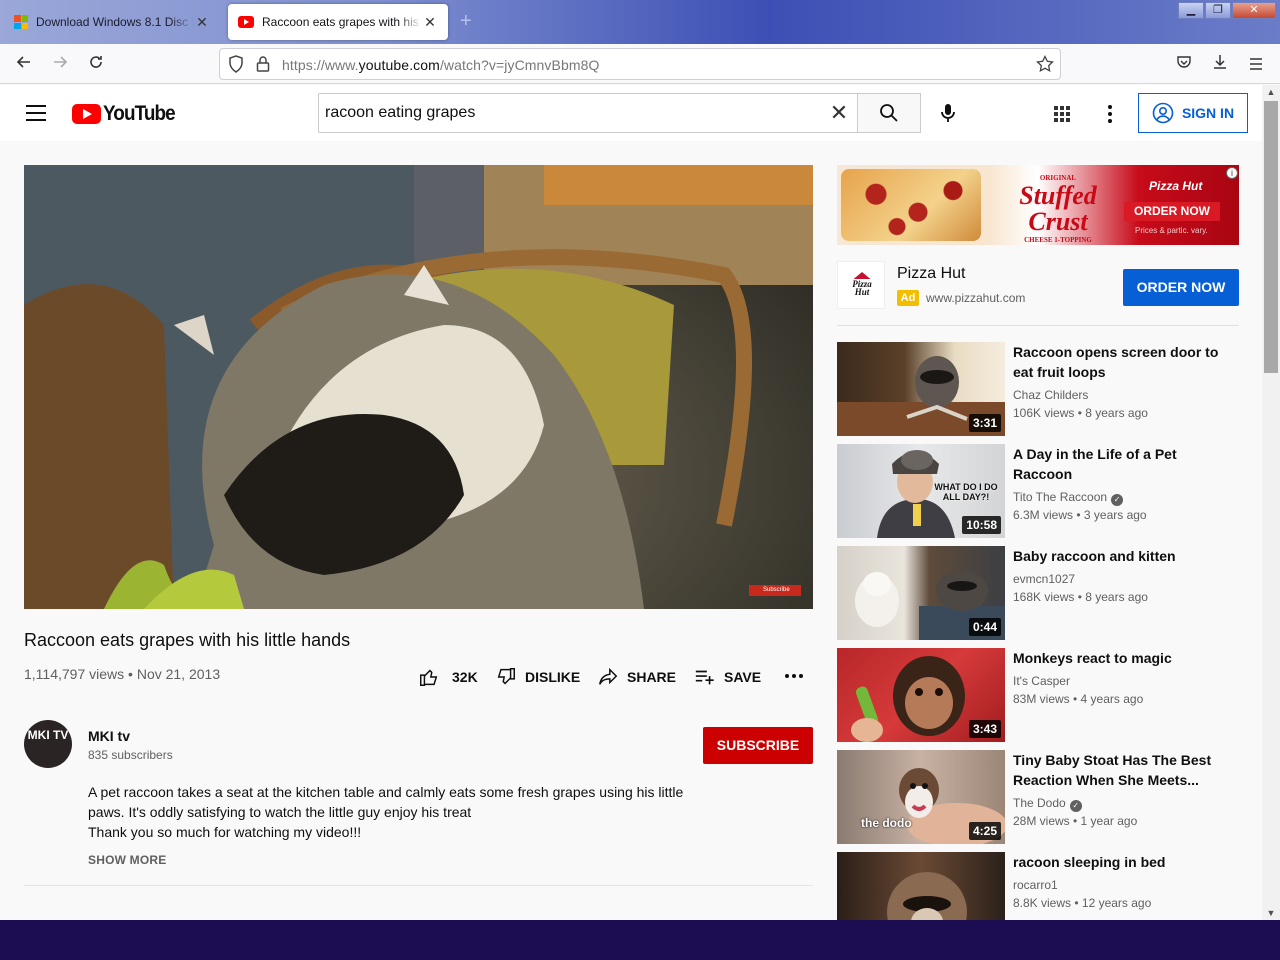  I want to click on sign-in-label: SIGN IN, so click(1208, 113).